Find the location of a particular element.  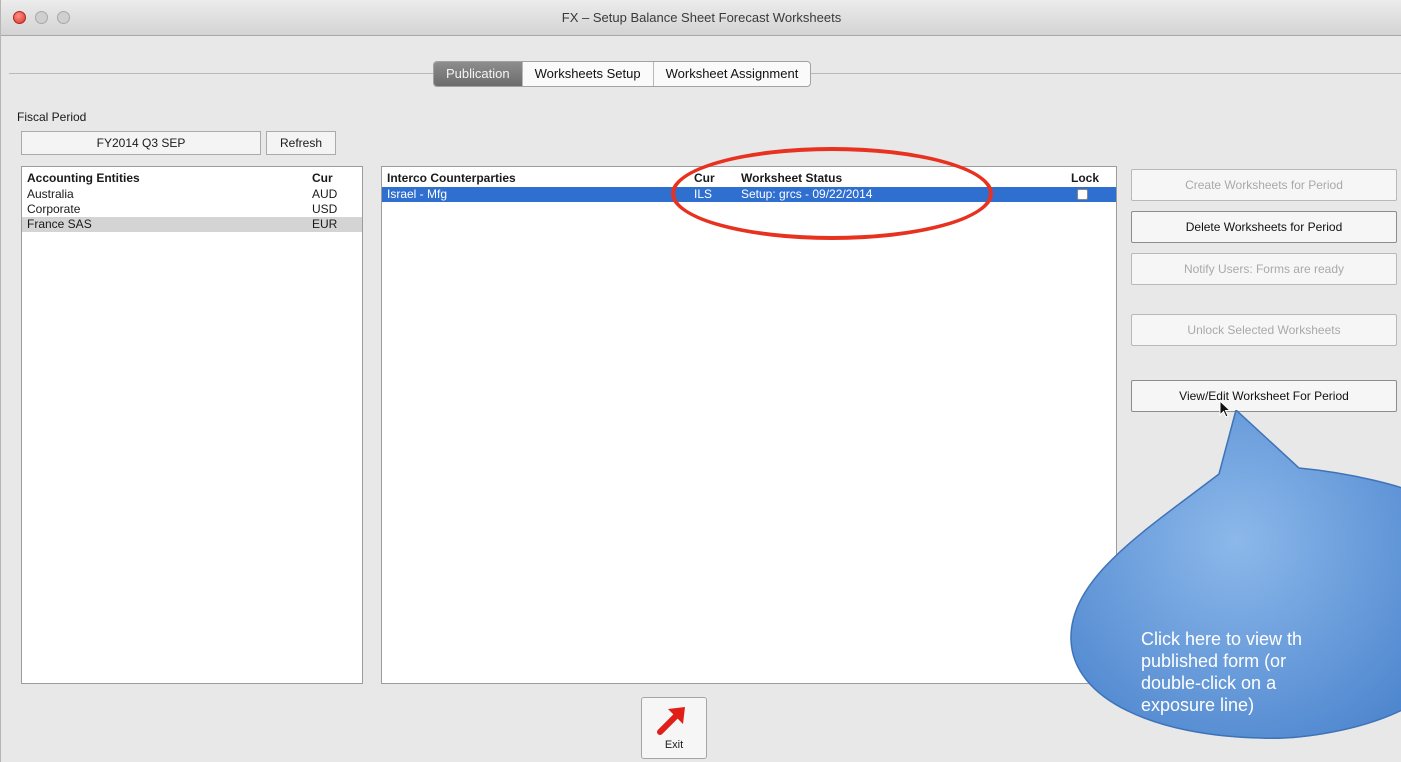

entities-name-header: Accounting Entities is located at coordinates (83, 178).